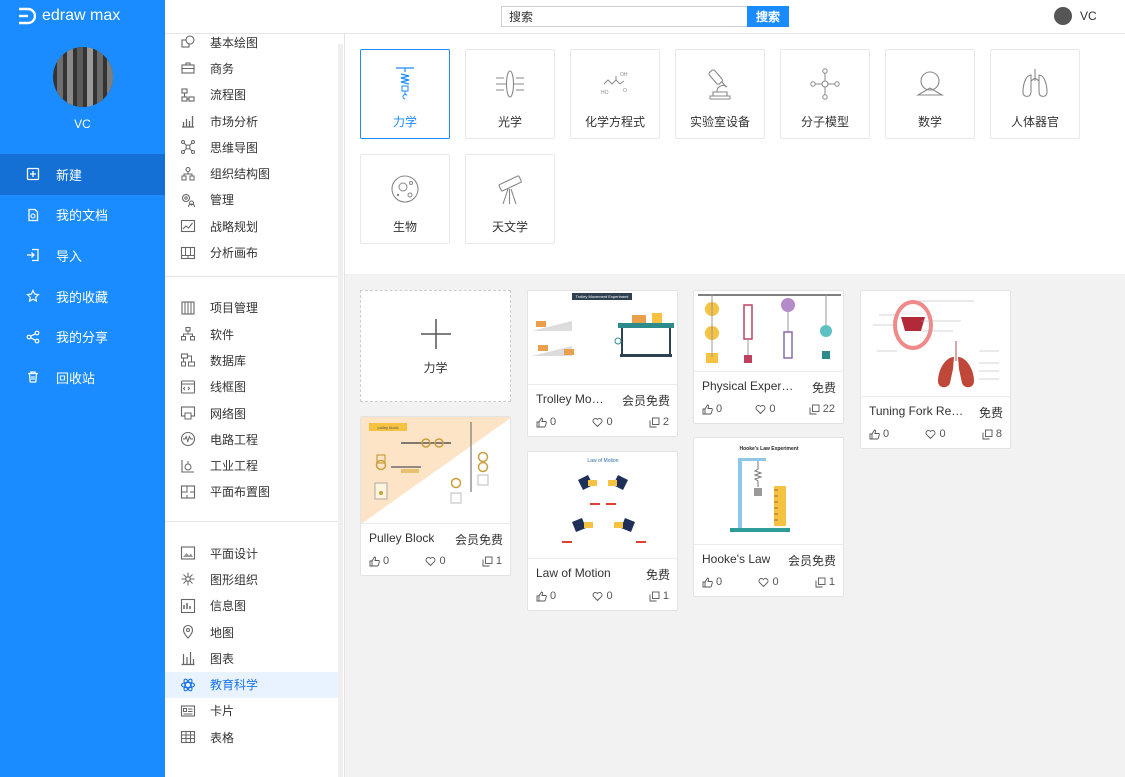  Describe the element at coordinates (510, 94) in the screenshot. I see `subcategory-optics: 光学` at that location.